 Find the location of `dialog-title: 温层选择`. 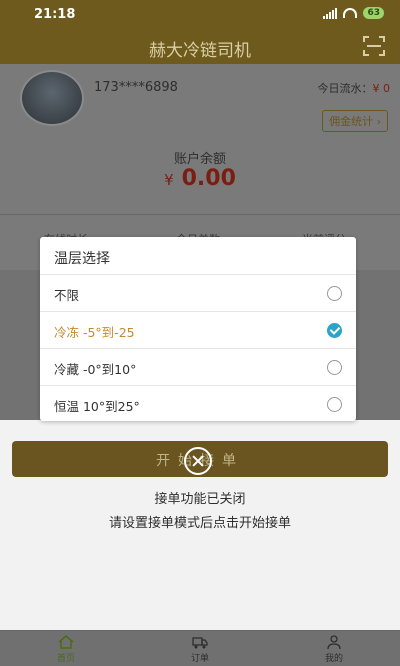

dialog-title: 温层选择 is located at coordinates (82, 259).